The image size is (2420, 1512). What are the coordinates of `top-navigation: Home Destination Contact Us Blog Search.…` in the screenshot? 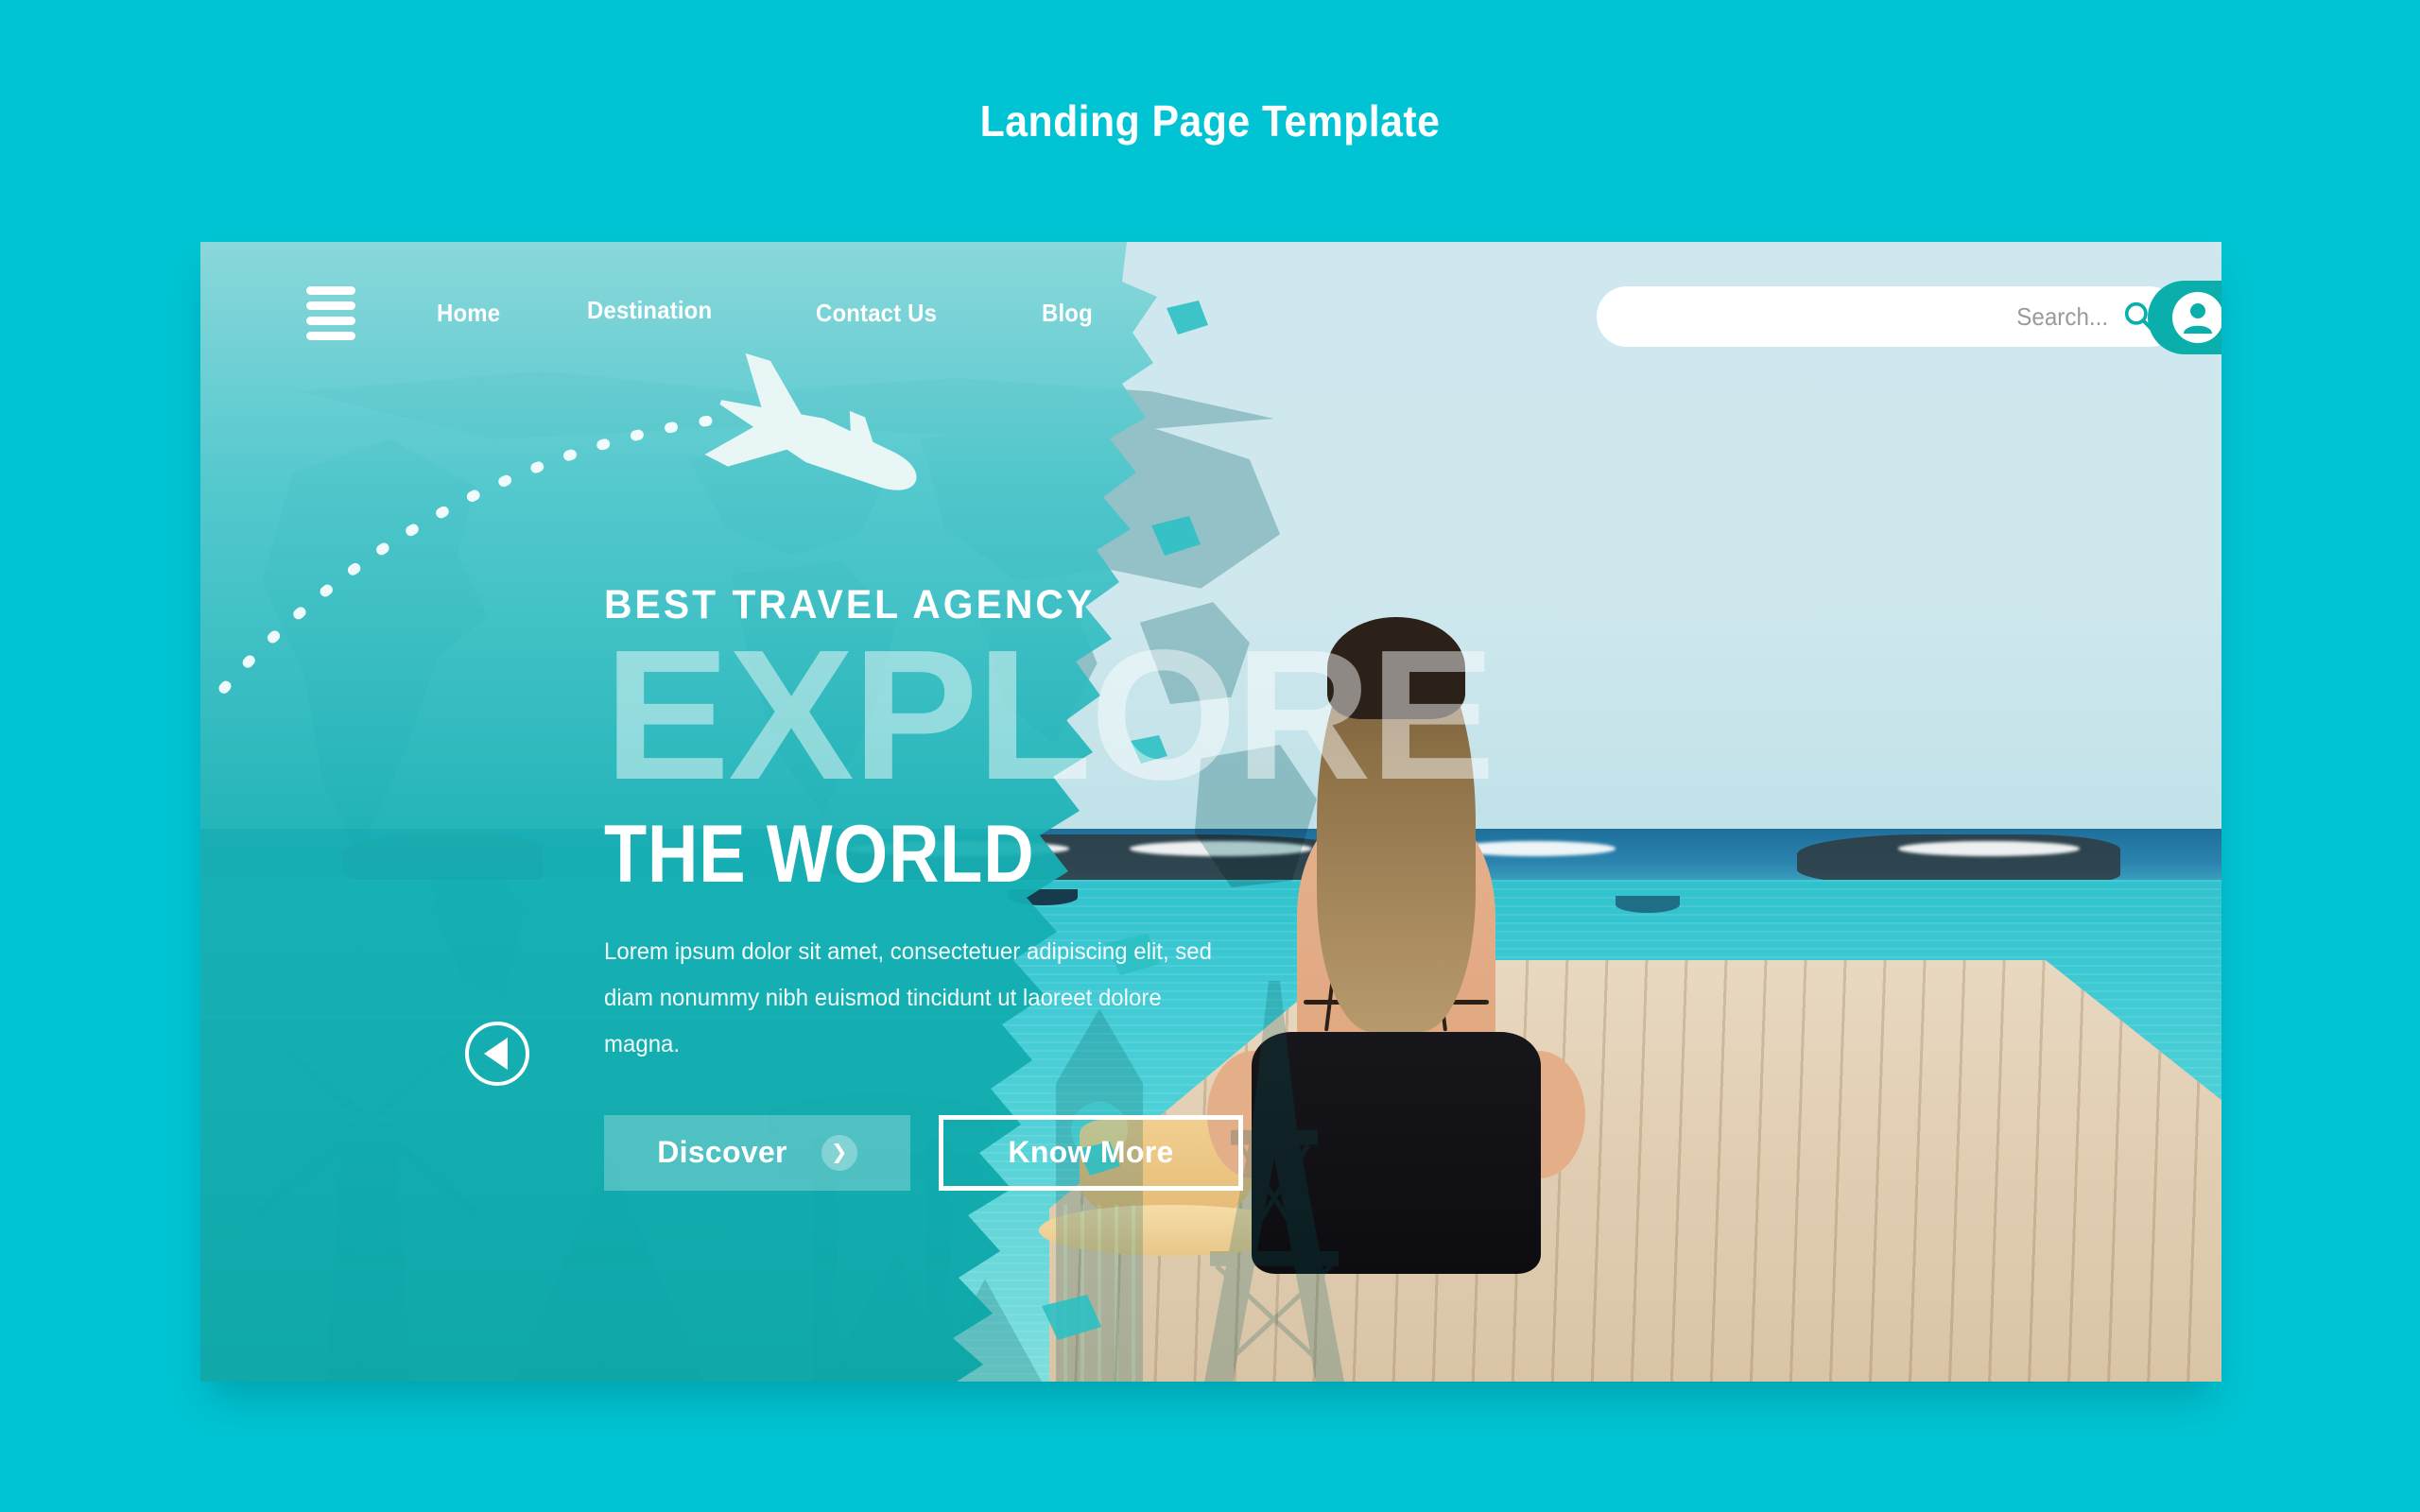 It's located at (1210, 313).